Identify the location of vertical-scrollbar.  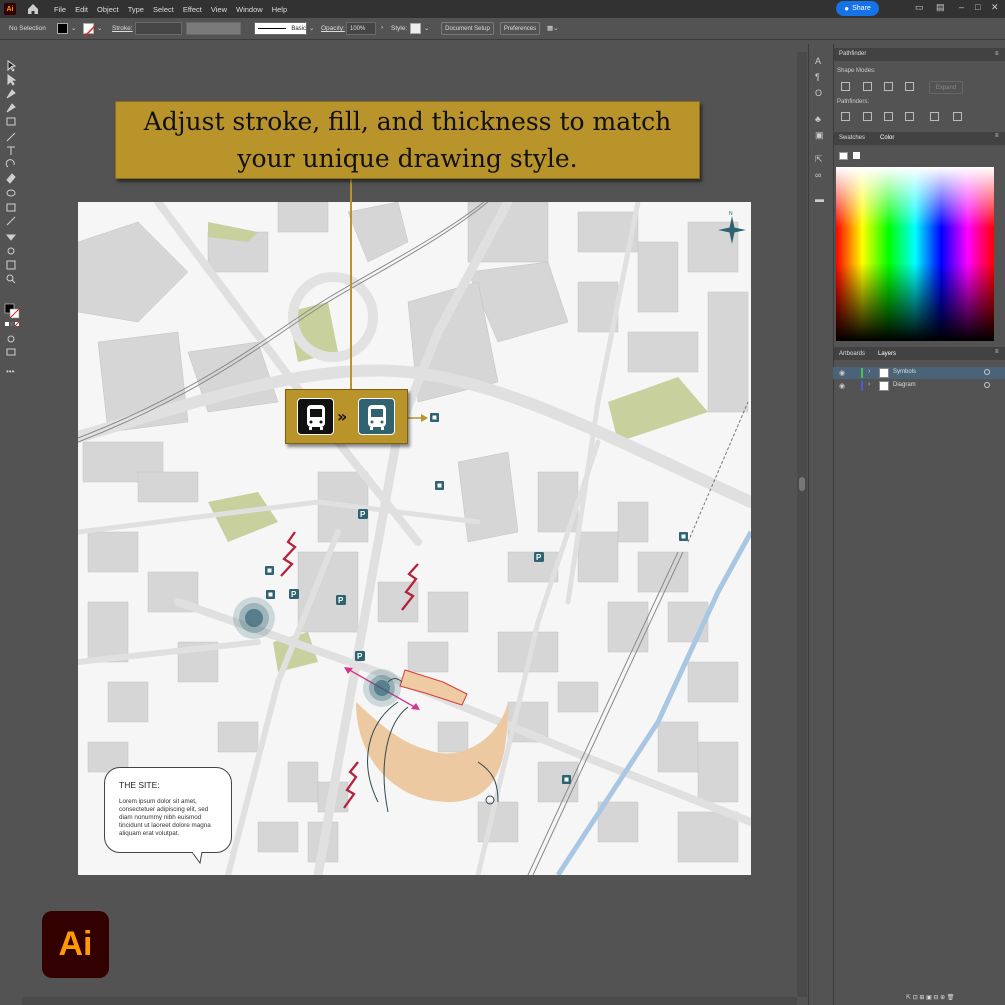
(802, 524).